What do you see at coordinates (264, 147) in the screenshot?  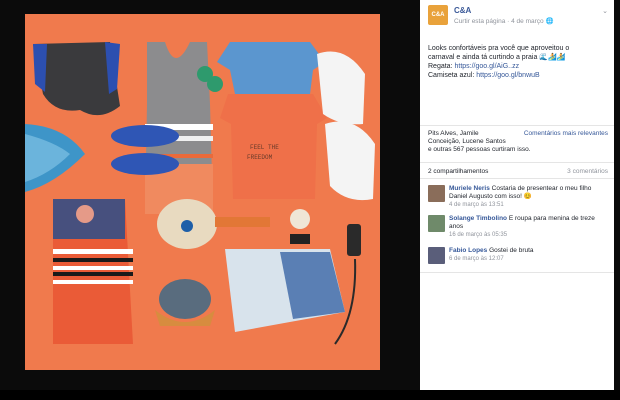 I see `svg-text: FEEL THE` at bounding box center [264, 147].